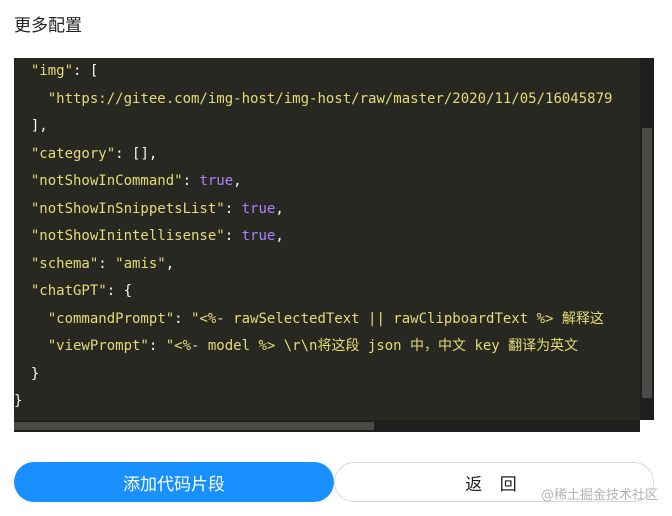 Image resolution: width=672 pixels, height=516 pixels. Describe the element at coordinates (327, 182) in the screenshot. I see `code-line: "notShowInCommand": true,` at that location.